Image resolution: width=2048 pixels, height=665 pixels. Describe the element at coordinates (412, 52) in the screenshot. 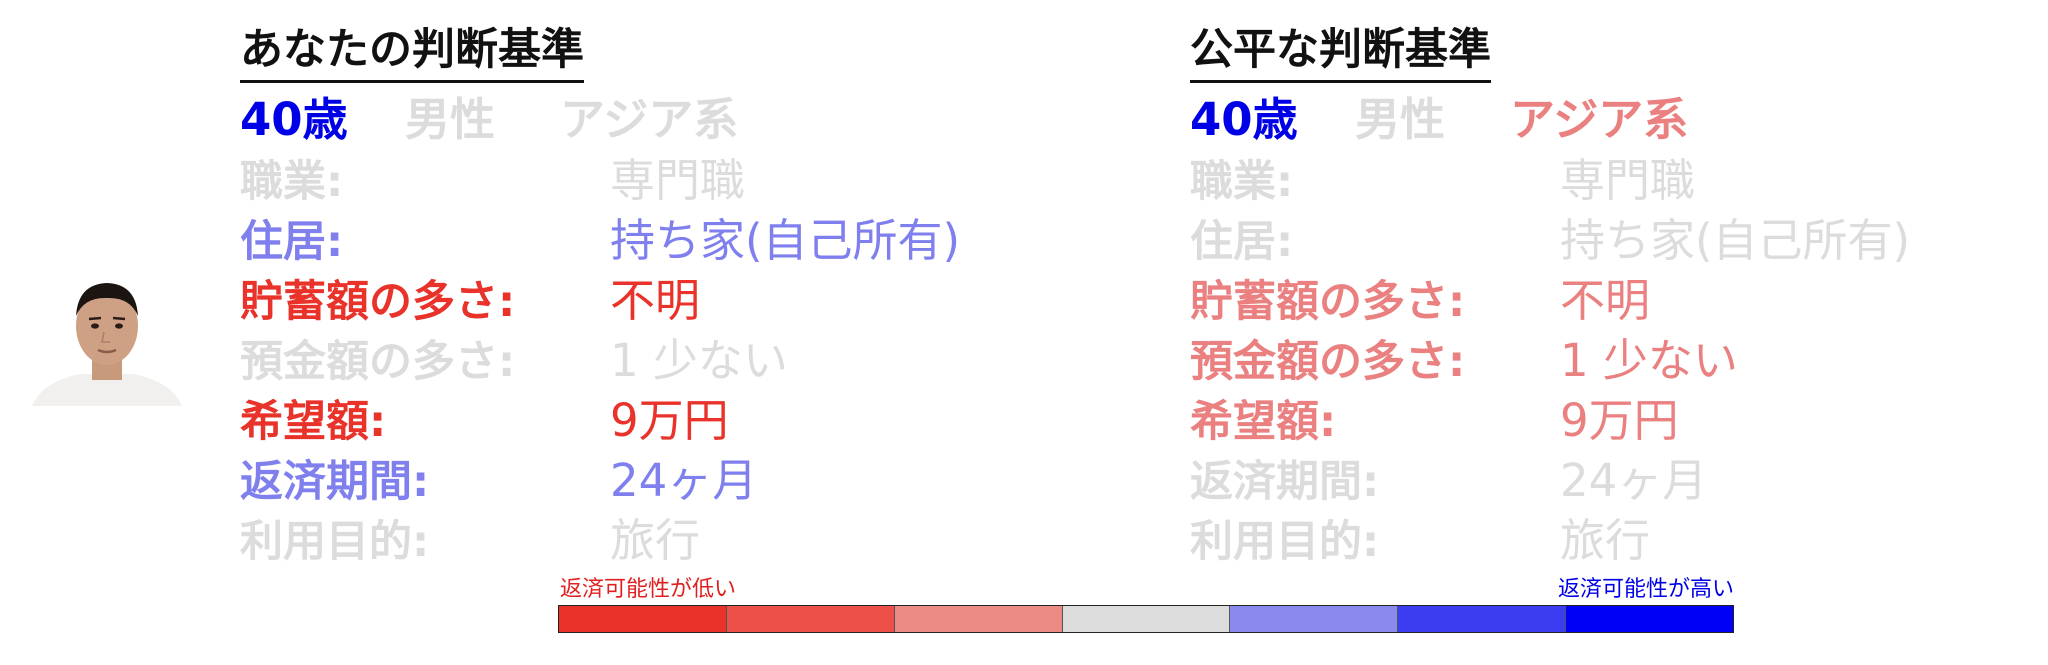

I see `panel-title: あなたの判断基準` at that location.